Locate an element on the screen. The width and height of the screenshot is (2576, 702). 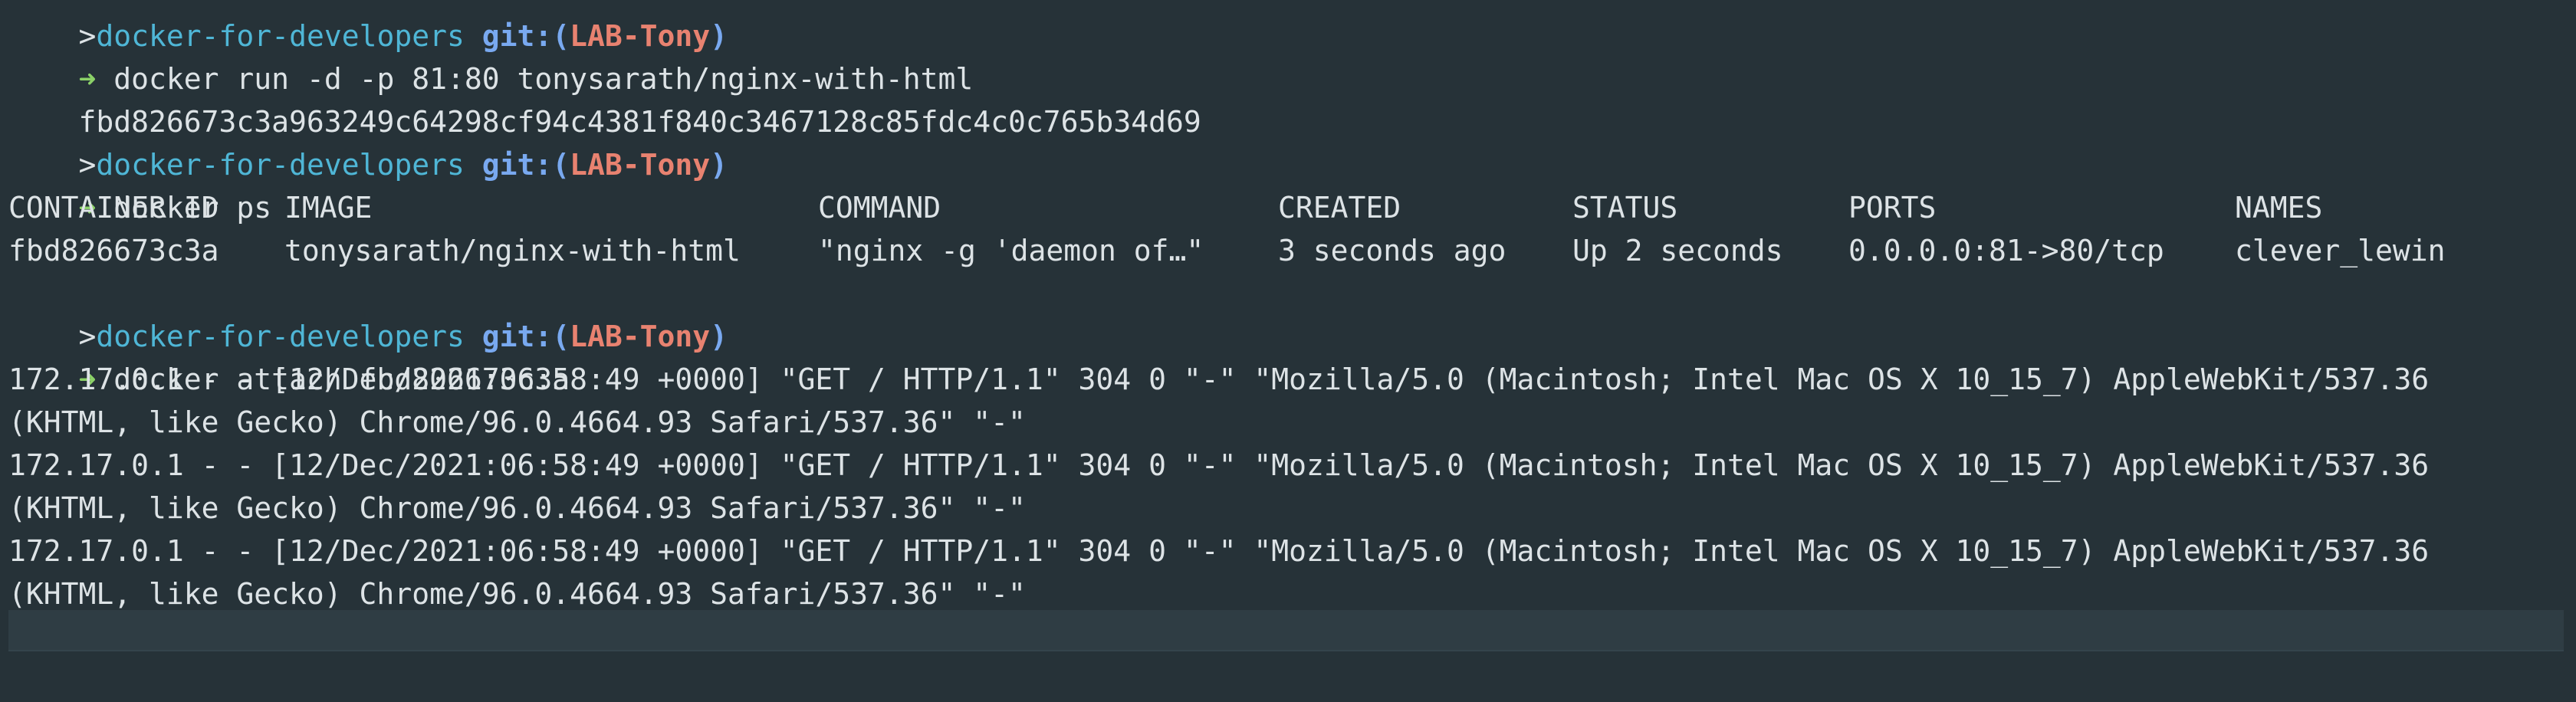
header-status: STATUS is located at coordinates (1625, 208).